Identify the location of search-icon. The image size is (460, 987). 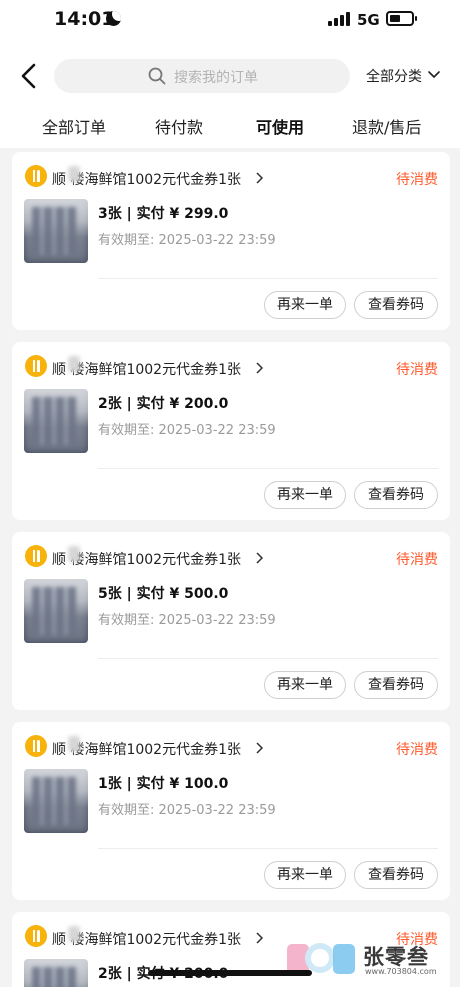
(157, 76).